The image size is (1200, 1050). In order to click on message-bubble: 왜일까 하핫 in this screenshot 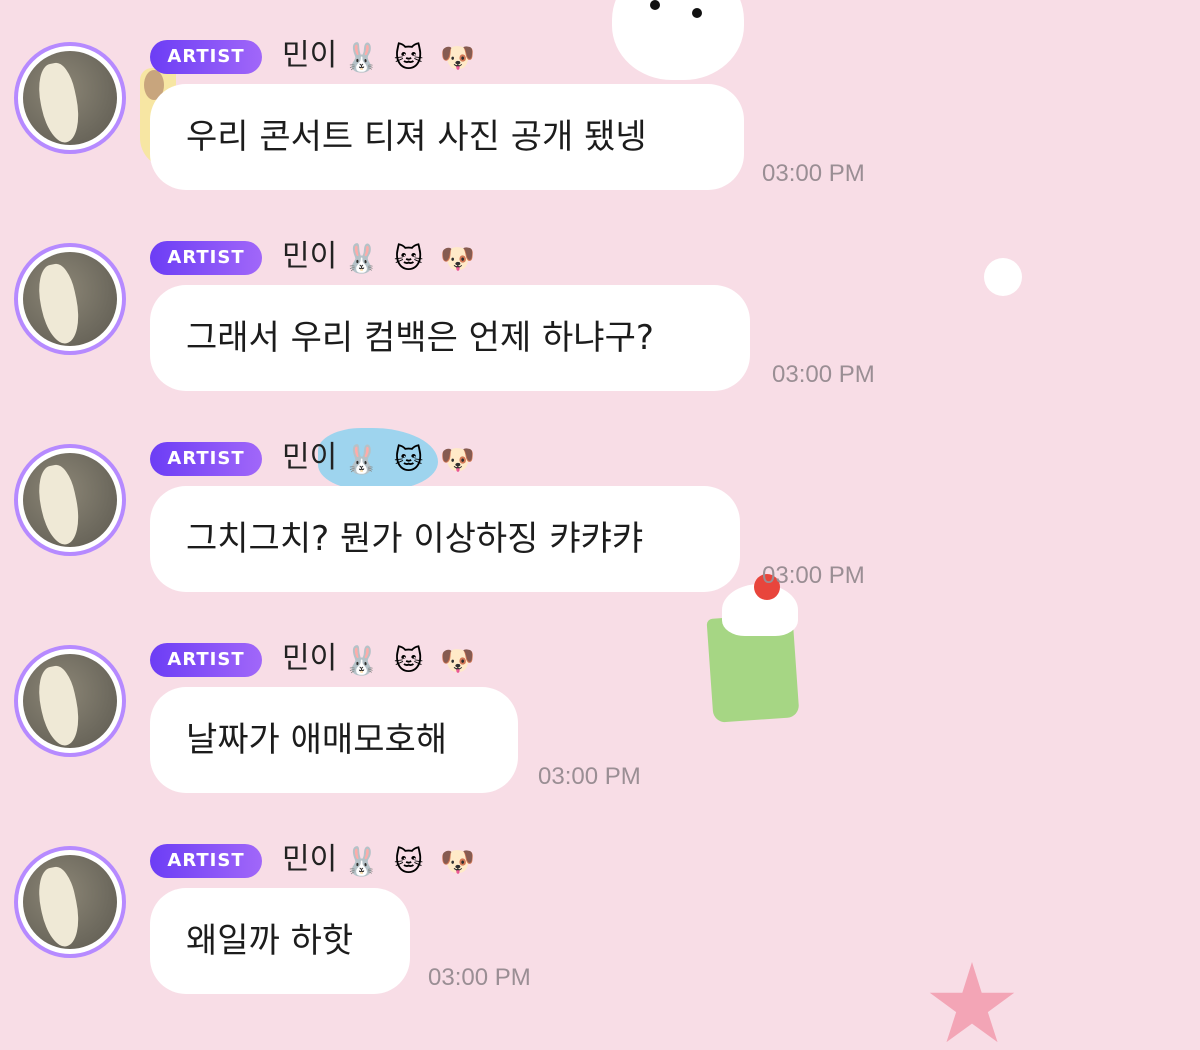, I will do `click(280, 941)`.